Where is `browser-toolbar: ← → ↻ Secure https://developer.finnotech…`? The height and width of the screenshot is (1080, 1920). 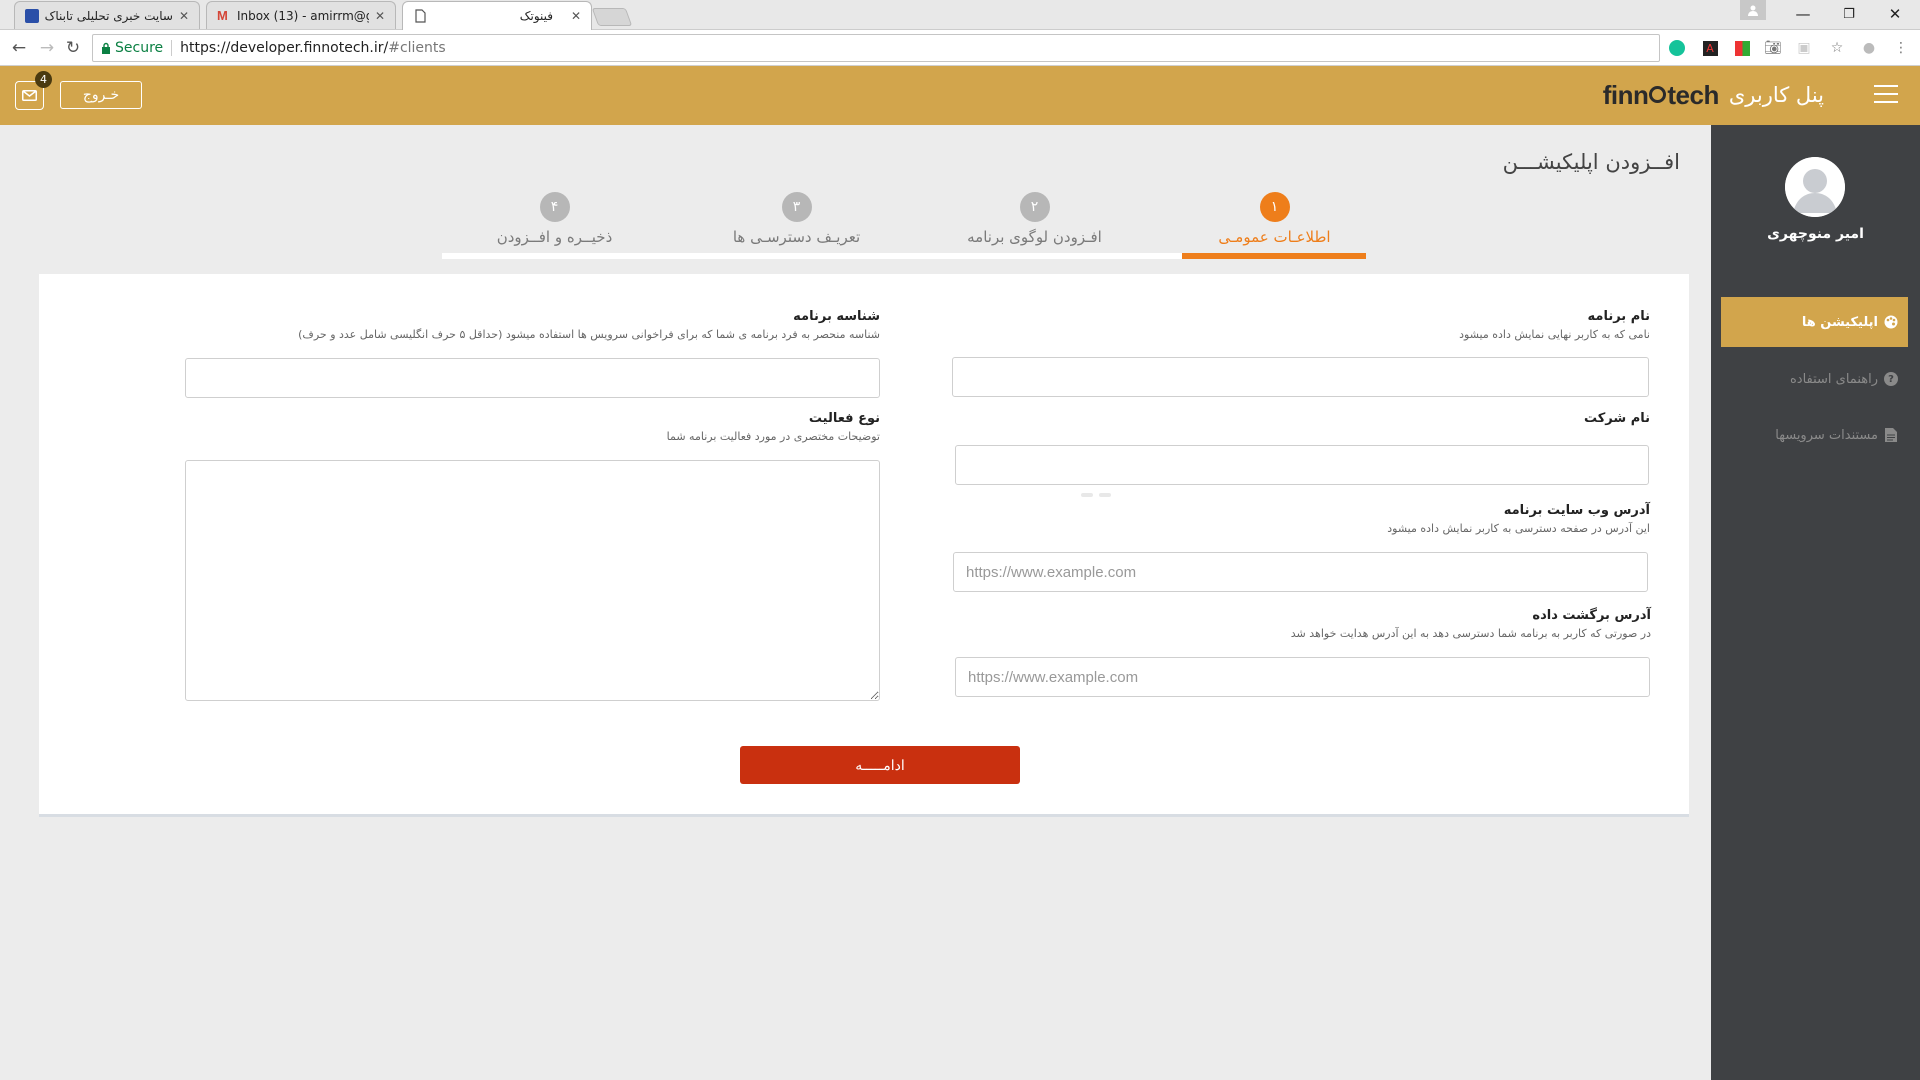
browser-toolbar: ← → ↻ Secure https://developer.finnotech… is located at coordinates (960, 48).